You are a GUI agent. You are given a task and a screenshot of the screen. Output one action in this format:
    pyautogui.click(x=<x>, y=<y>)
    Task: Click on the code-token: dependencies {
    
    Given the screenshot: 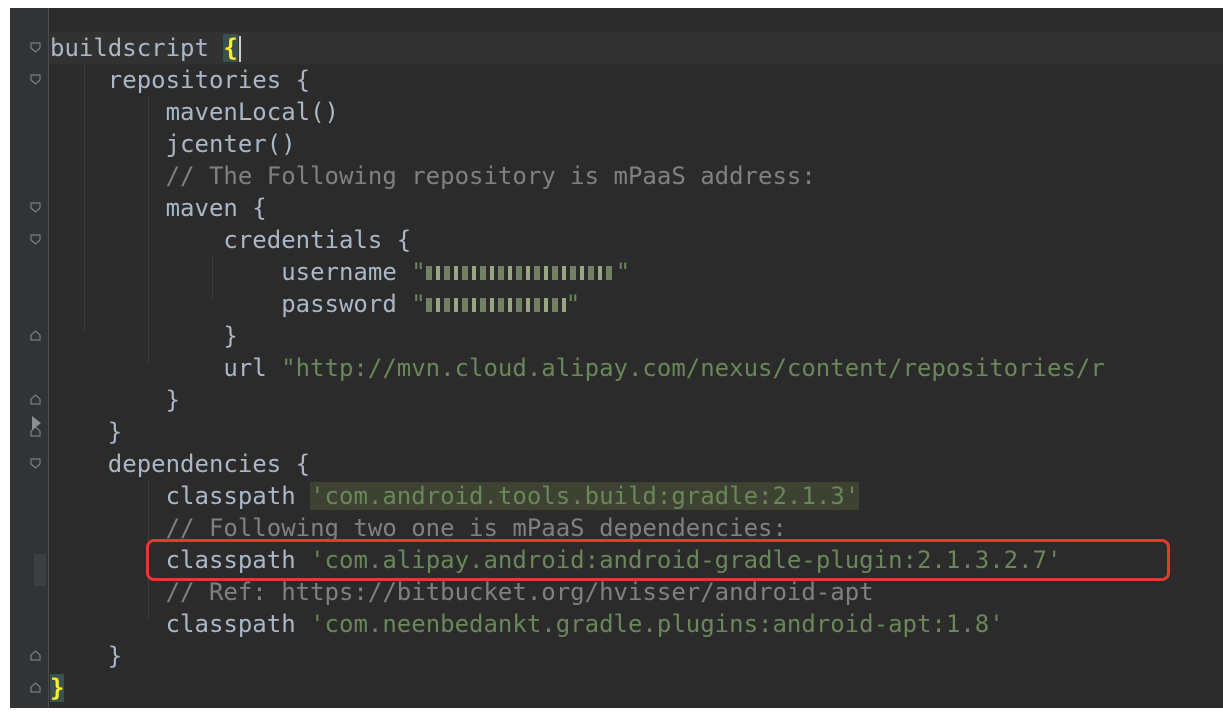 What is the action you would take?
    pyautogui.click(x=180, y=464)
    